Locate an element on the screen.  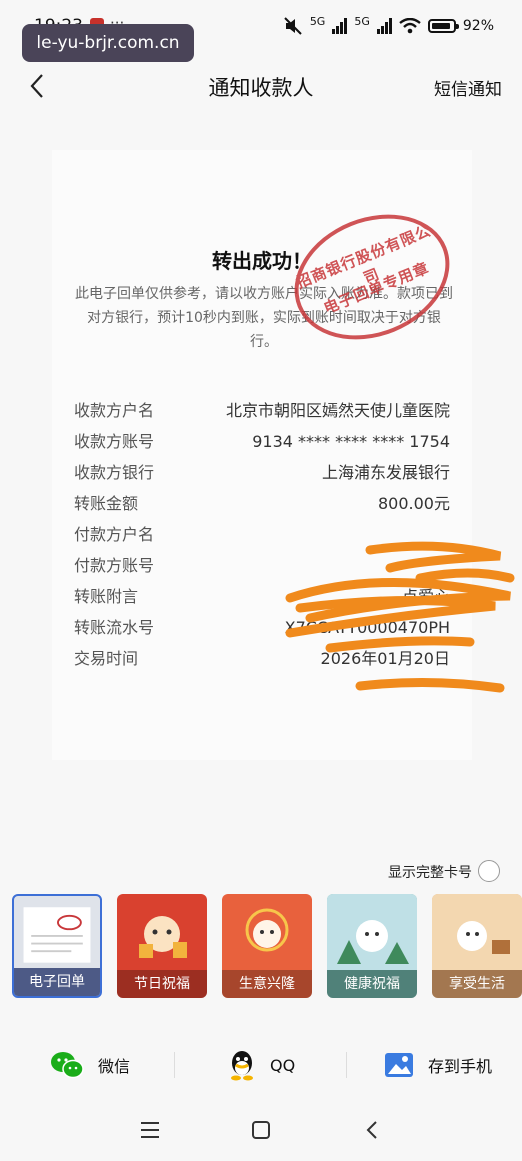
theme-label: 健康祝福 is located at coordinates (372, 984).